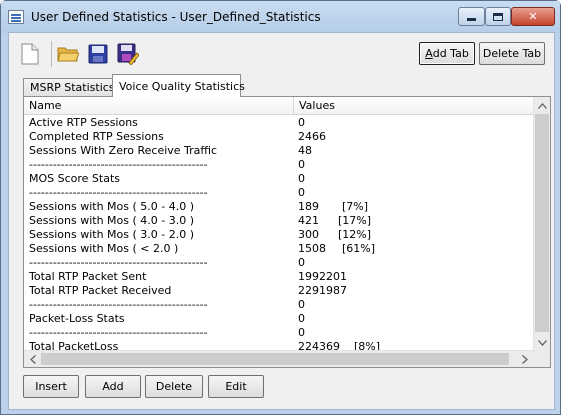  I want to click on scroll-down-arrow, so click(542, 342).